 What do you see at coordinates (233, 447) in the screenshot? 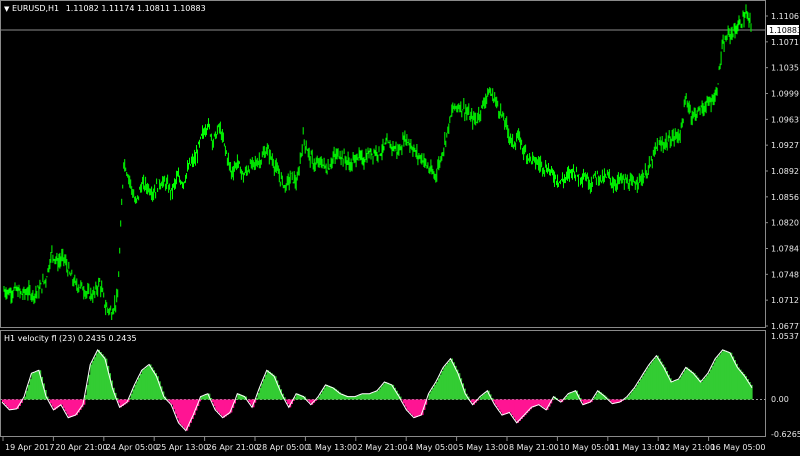
I see `time-label: 26 Apr 21:00` at bounding box center [233, 447].